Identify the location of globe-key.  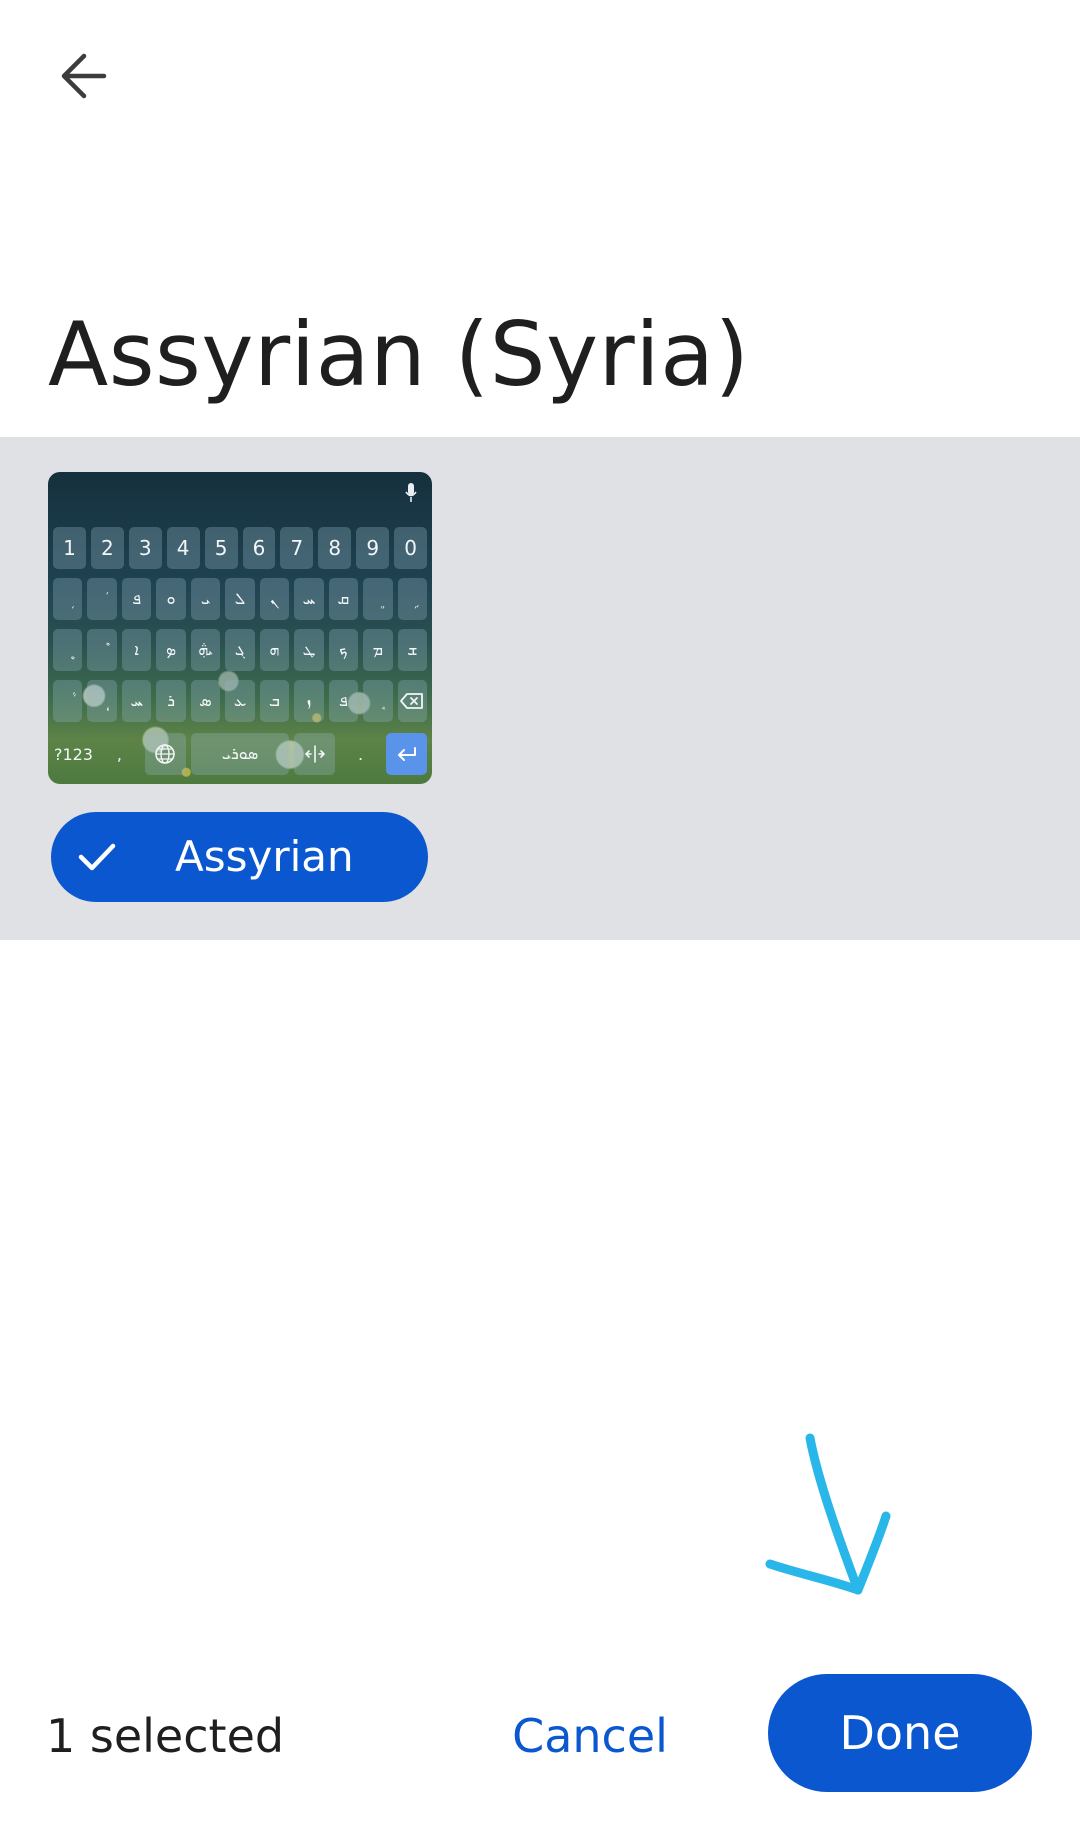
(165, 754).